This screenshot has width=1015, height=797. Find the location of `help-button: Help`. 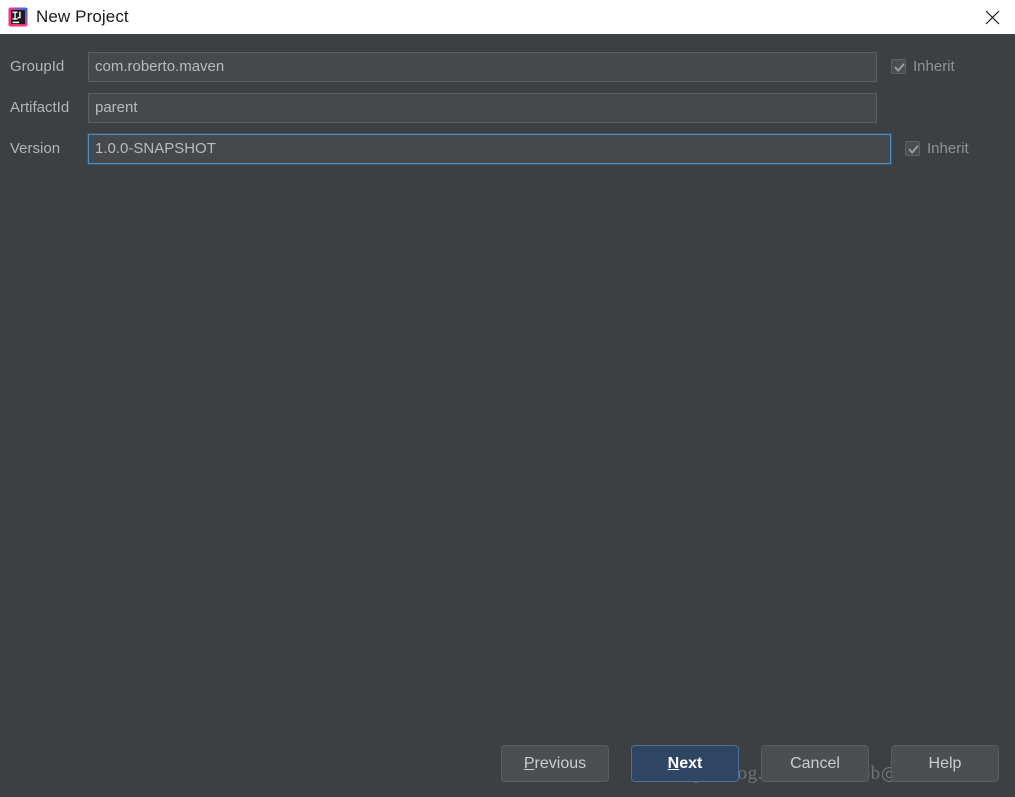

help-button: Help is located at coordinates (945, 763).